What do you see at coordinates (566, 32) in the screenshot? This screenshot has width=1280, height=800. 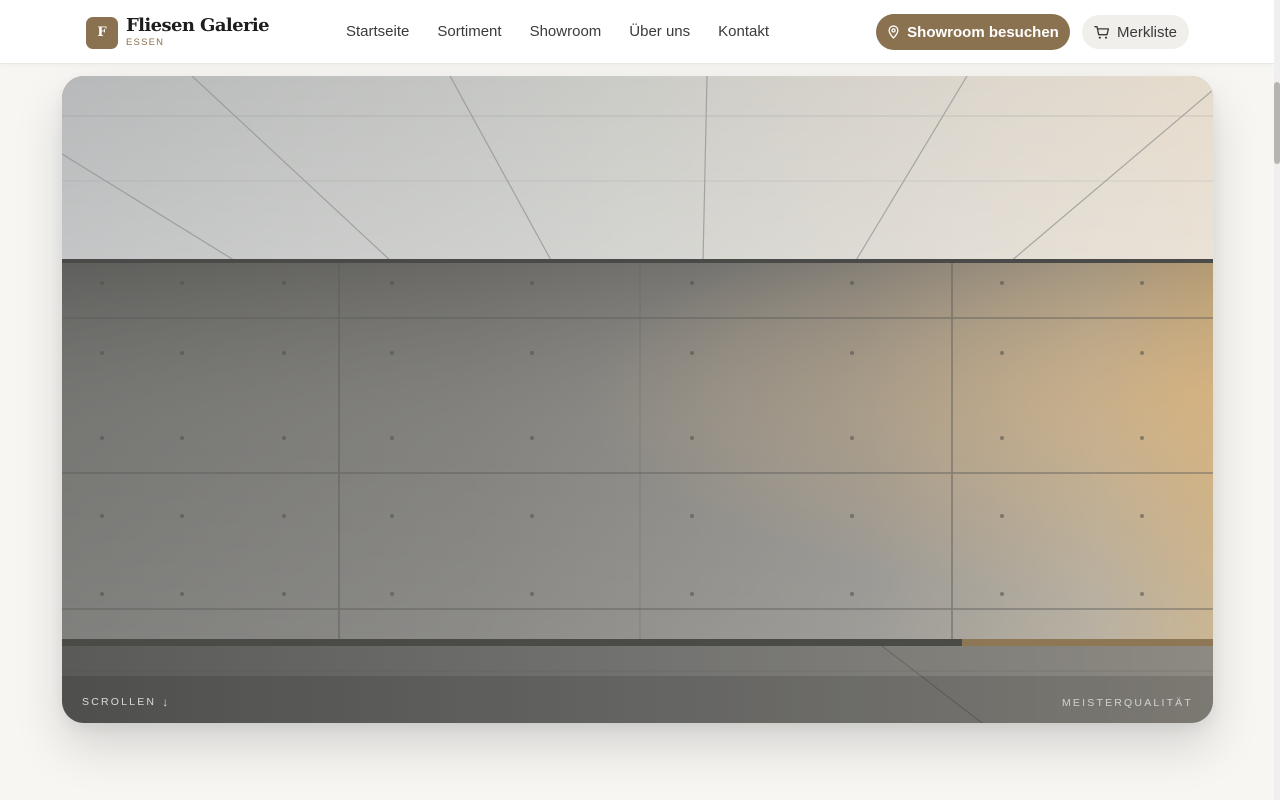 I see `nav-item-showroom: Showroom` at bounding box center [566, 32].